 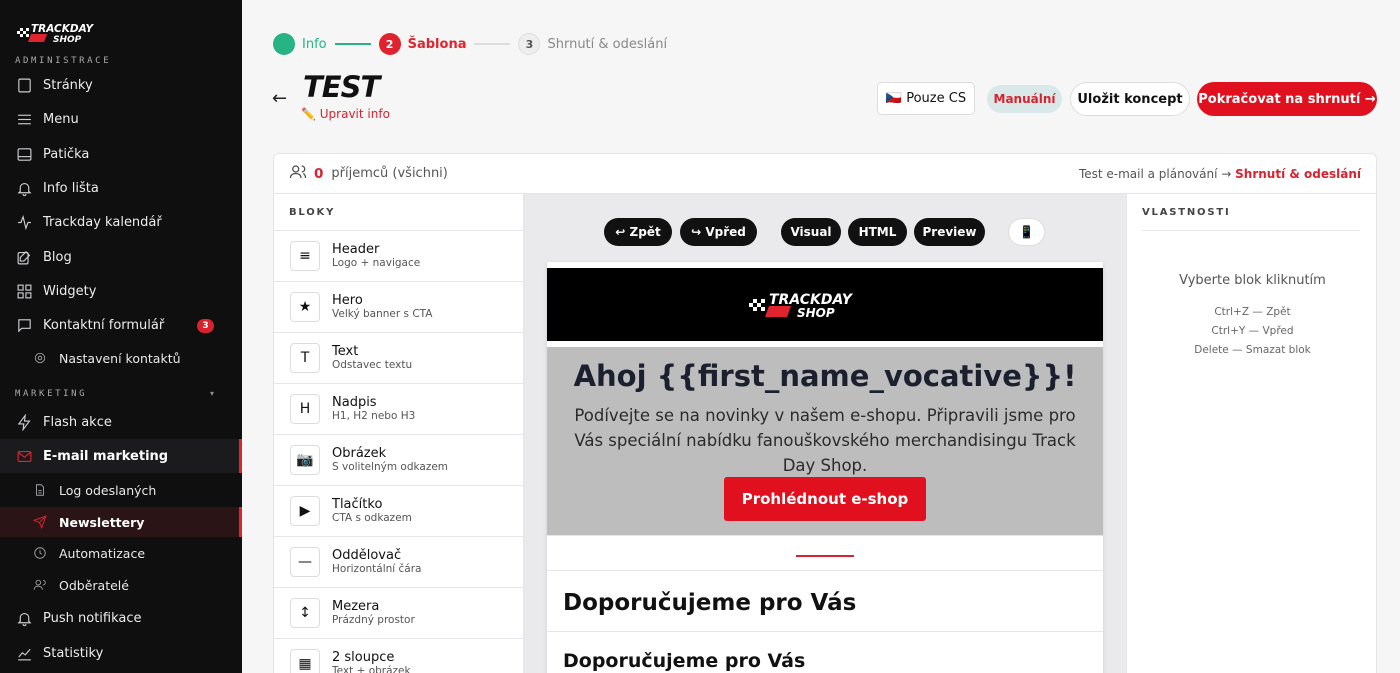 What do you see at coordinates (825, 556) in the screenshot?
I see `divider-block` at bounding box center [825, 556].